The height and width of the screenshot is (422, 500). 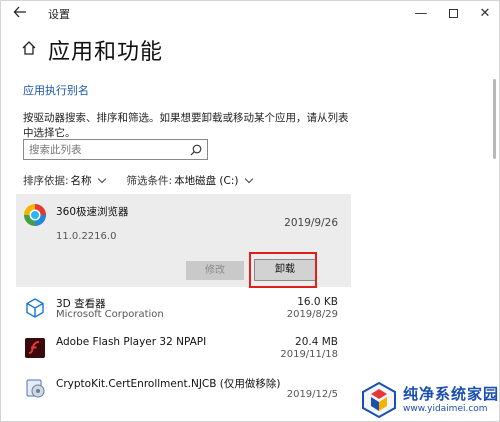 What do you see at coordinates (312, 394) in the screenshot?
I see `app-install-date: 2019/12/5` at bounding box center [312, 394].